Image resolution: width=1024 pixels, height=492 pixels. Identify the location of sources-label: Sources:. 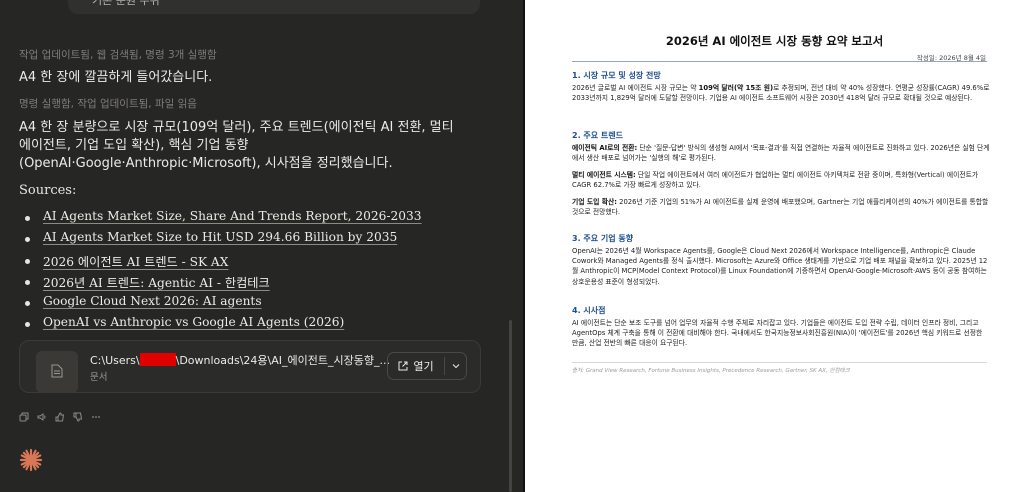
(48, 190).